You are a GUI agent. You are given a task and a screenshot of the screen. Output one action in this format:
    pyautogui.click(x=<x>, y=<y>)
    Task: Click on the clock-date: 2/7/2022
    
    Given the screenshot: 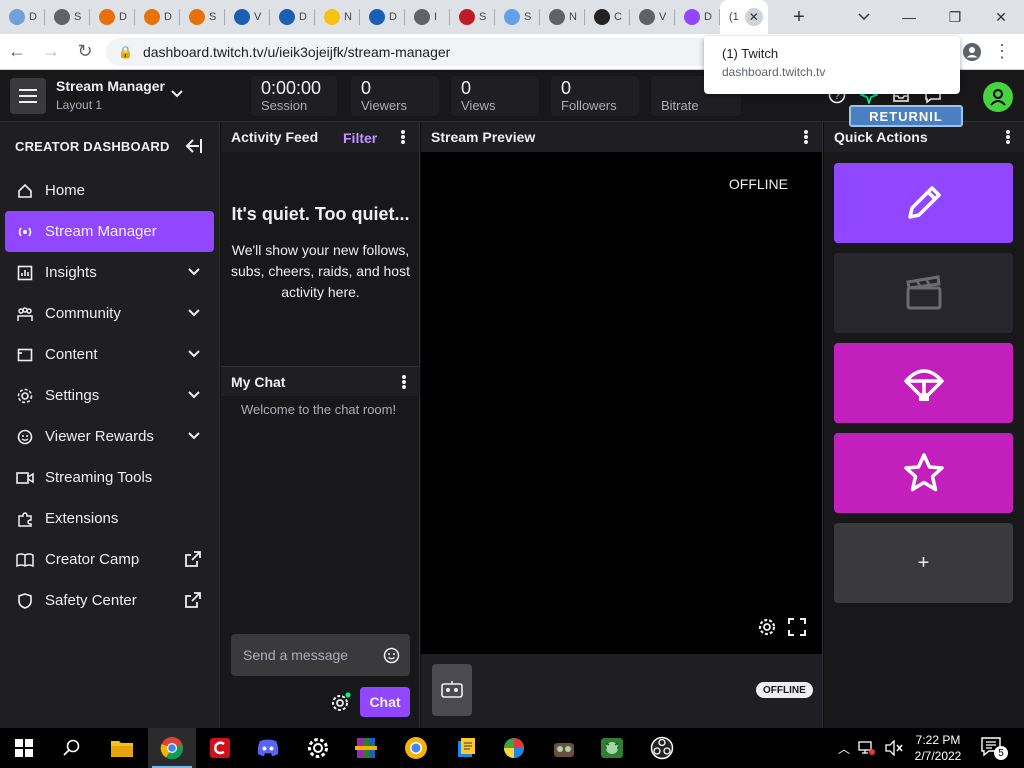 What is the action you would take?
    pyautogui.click(x=938, y=756)
    